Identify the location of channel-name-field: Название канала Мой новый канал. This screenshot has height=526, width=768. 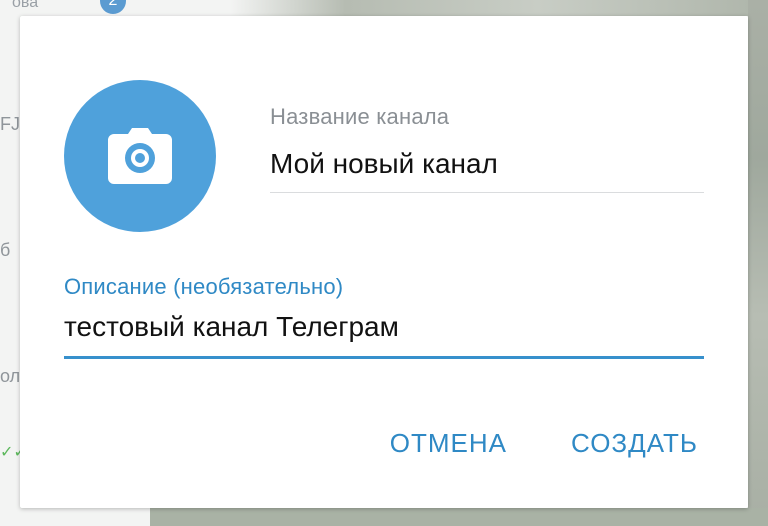
(487, 148).